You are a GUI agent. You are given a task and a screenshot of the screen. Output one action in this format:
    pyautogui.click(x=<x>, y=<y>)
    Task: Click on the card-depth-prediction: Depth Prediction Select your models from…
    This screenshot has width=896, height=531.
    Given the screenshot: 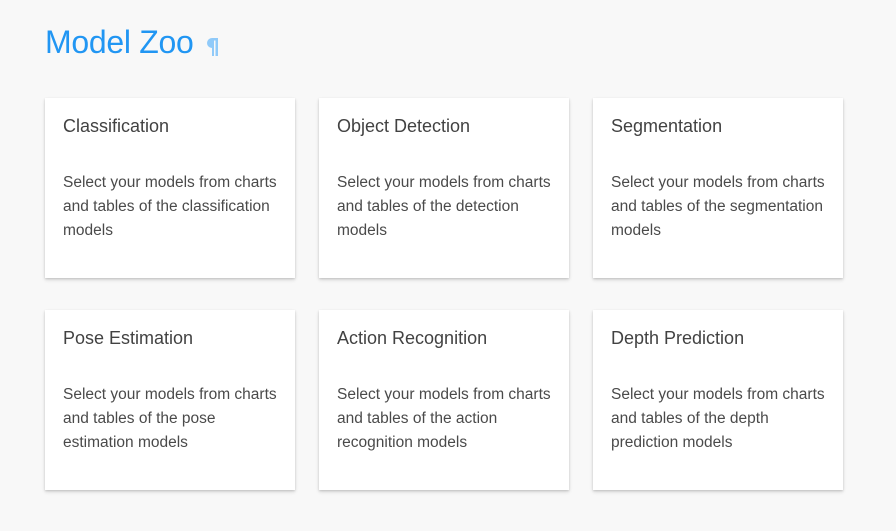 What is the action you would take?
    pyautogui.click(x=718, y=400)
    